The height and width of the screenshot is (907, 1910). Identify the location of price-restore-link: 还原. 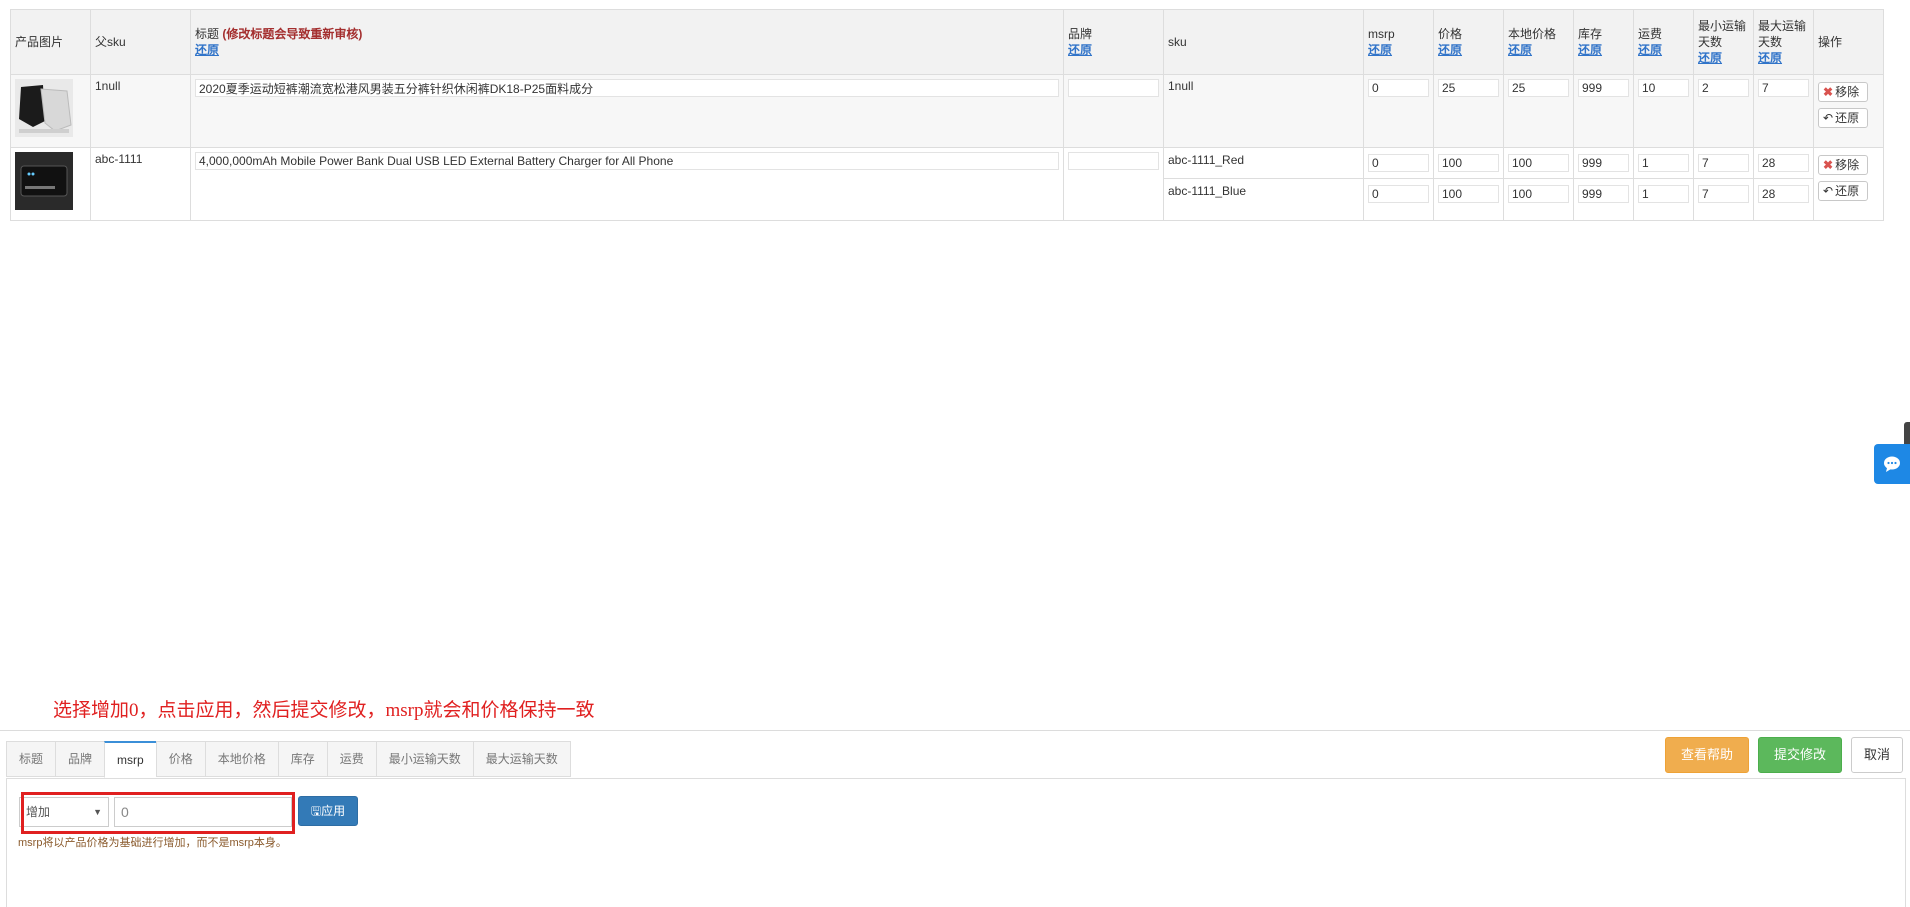
(1468, 50).